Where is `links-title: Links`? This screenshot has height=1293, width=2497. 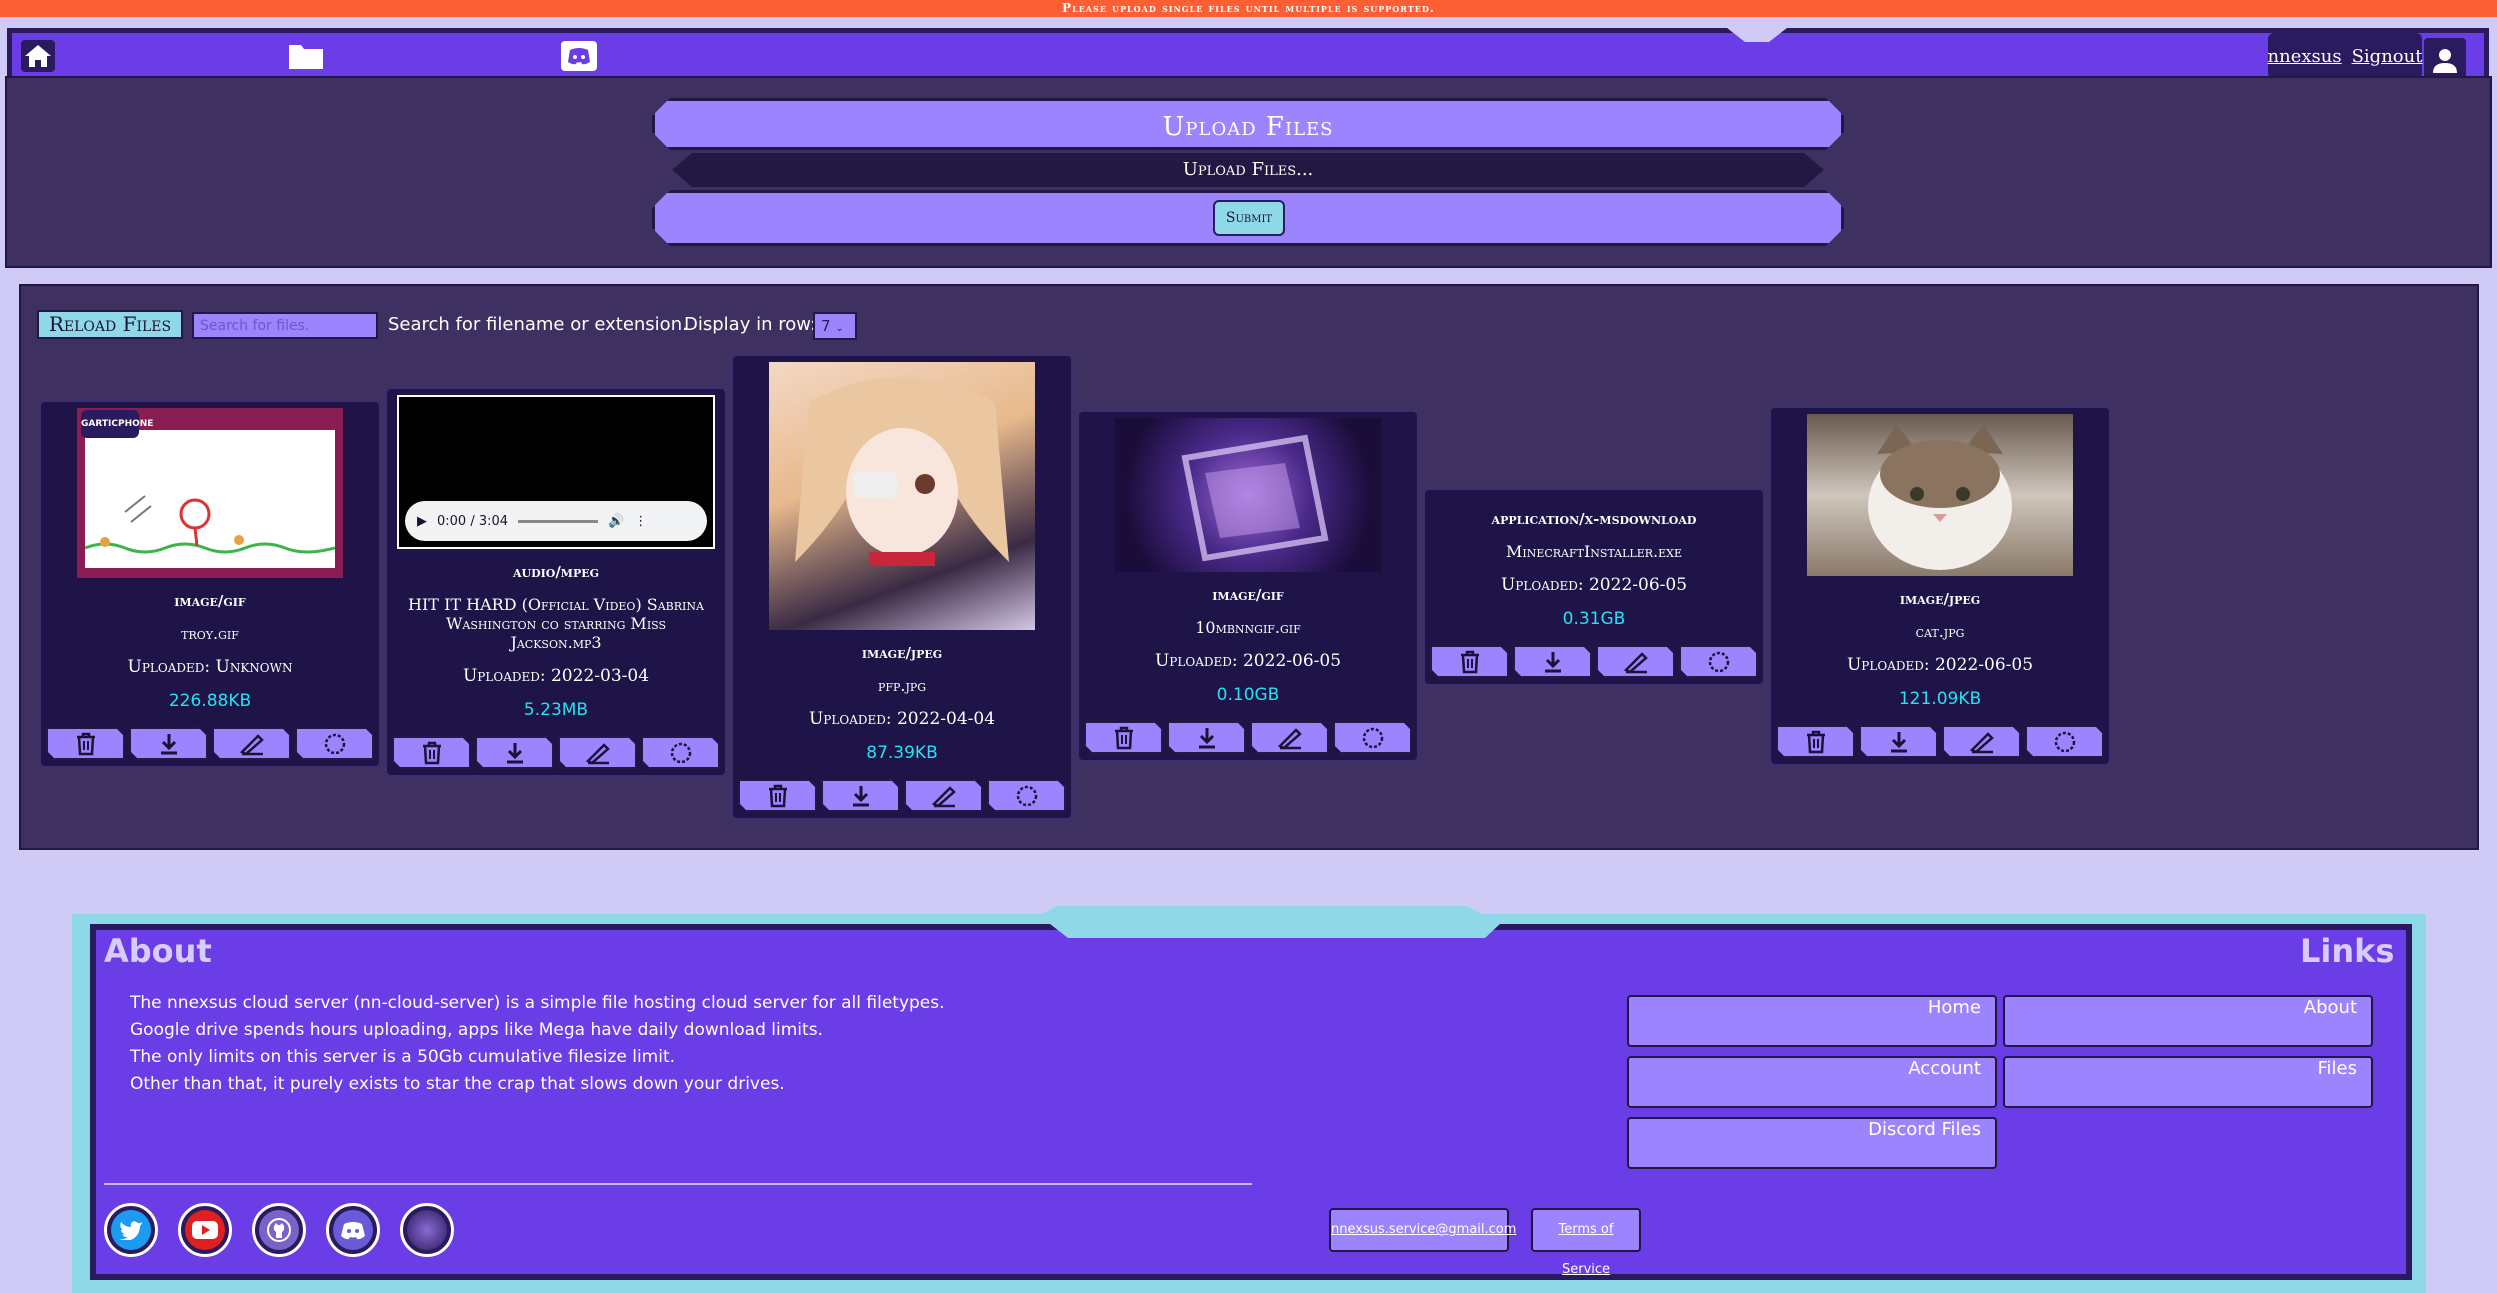
links-title: Links is located at coordinates (2347, 951).